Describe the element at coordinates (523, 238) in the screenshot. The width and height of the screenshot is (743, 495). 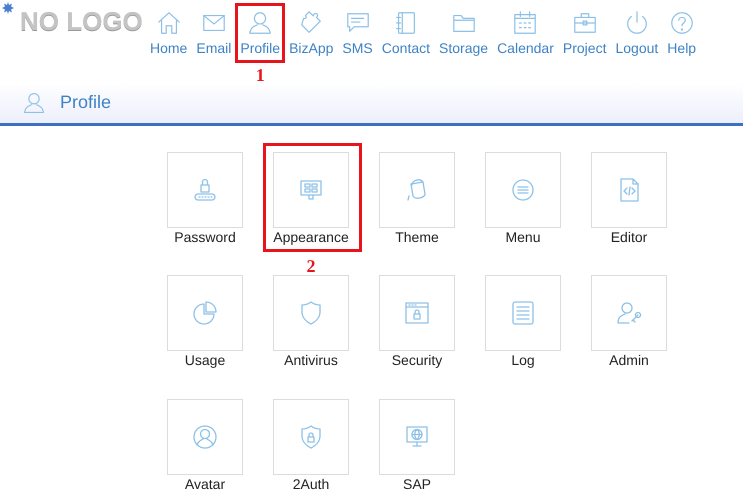
I see `tile-label: Menu` at that location.